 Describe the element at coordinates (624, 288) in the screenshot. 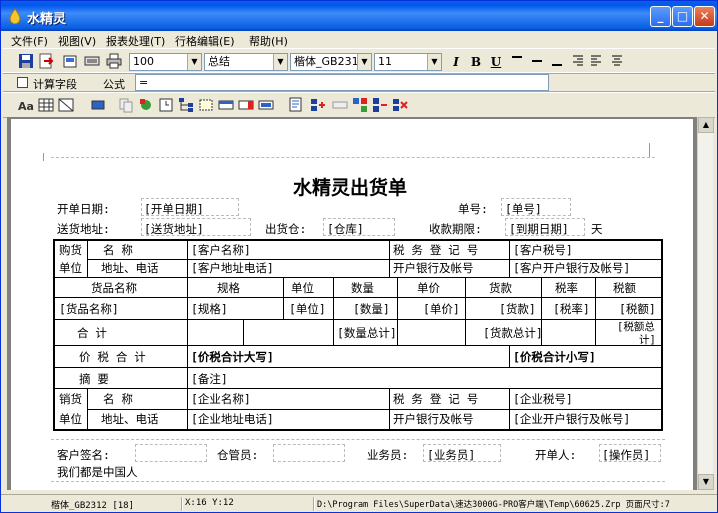

I see `col-header-tax: 税额` at that location.